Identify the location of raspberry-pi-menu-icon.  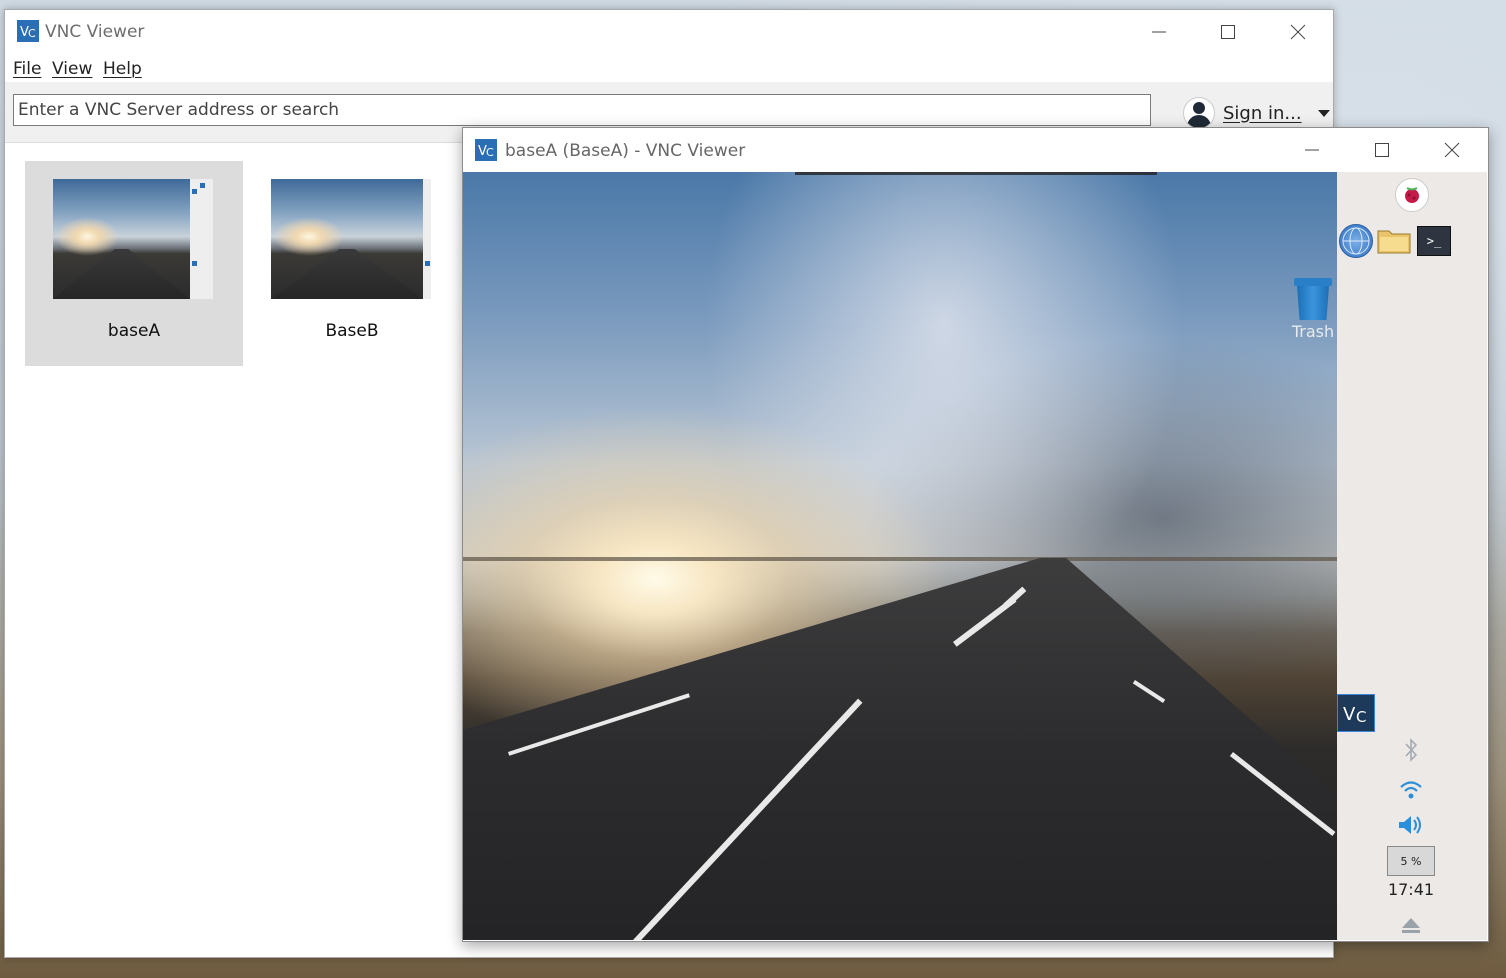
(1412, 195).